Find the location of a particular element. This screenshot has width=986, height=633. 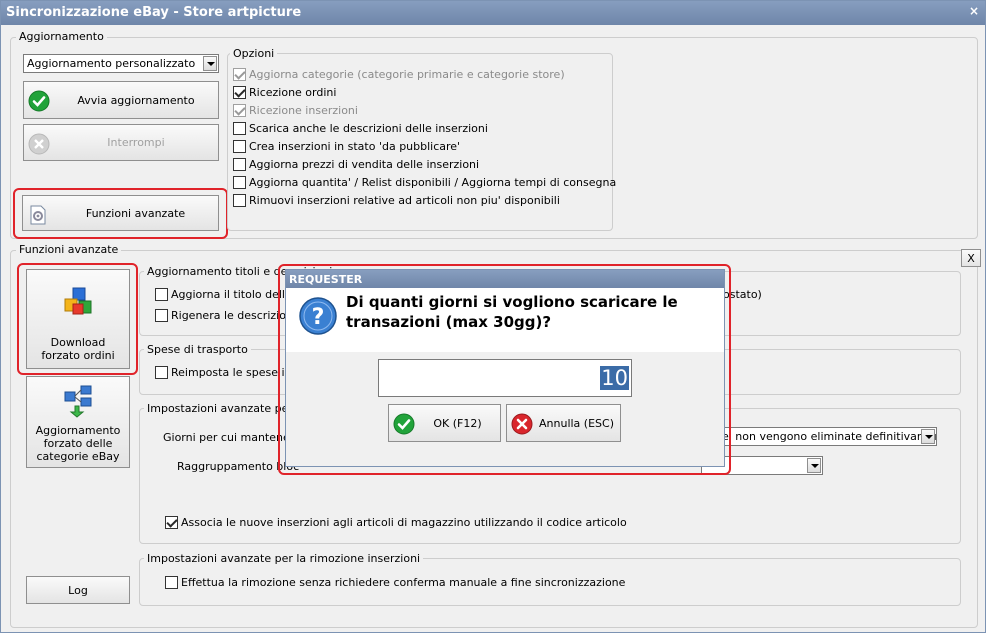

cancel-circle-icon is located at coordinates (522, 424).